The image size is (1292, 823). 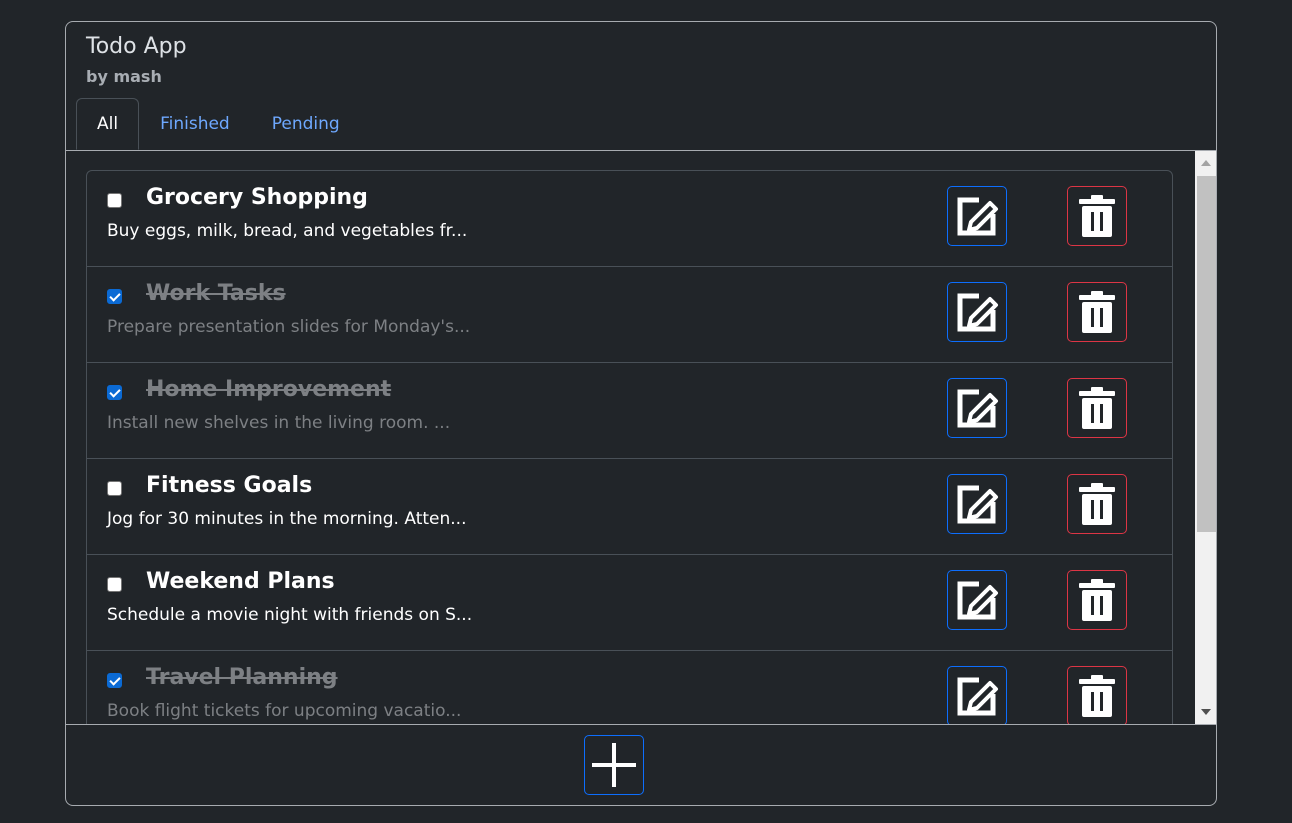 I want to click on todo-title: Grocery Shopping, so click(x=257, y=197).